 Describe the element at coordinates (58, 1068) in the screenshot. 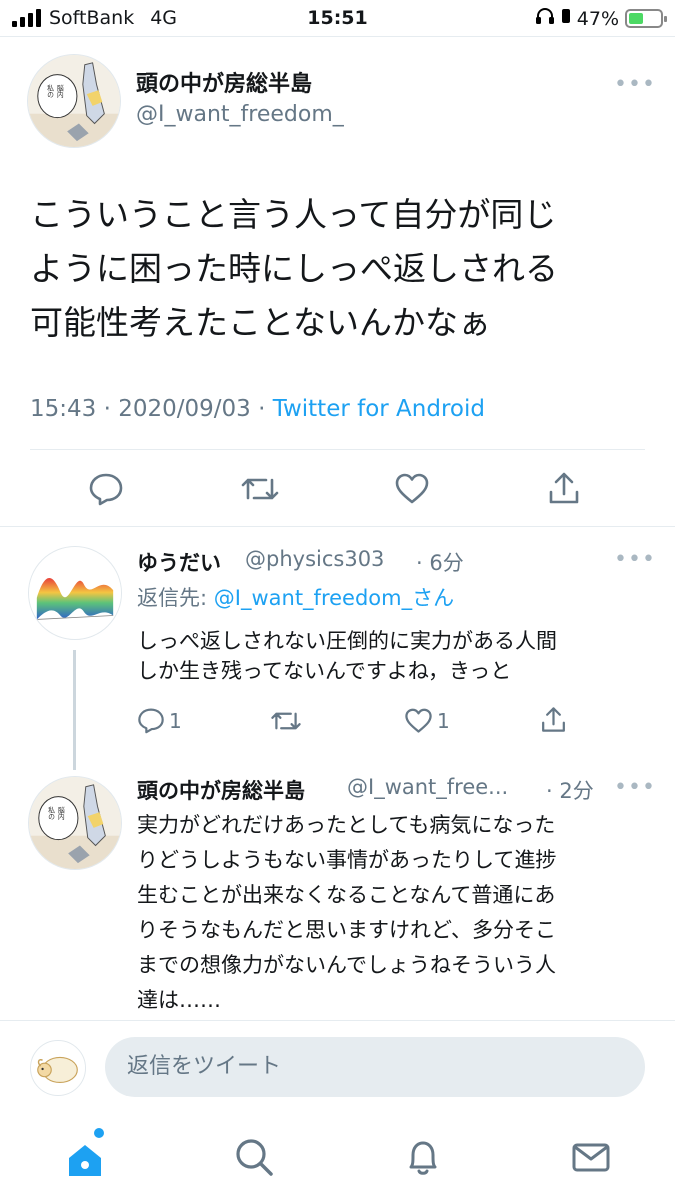

I see `my-avatar` at that location.